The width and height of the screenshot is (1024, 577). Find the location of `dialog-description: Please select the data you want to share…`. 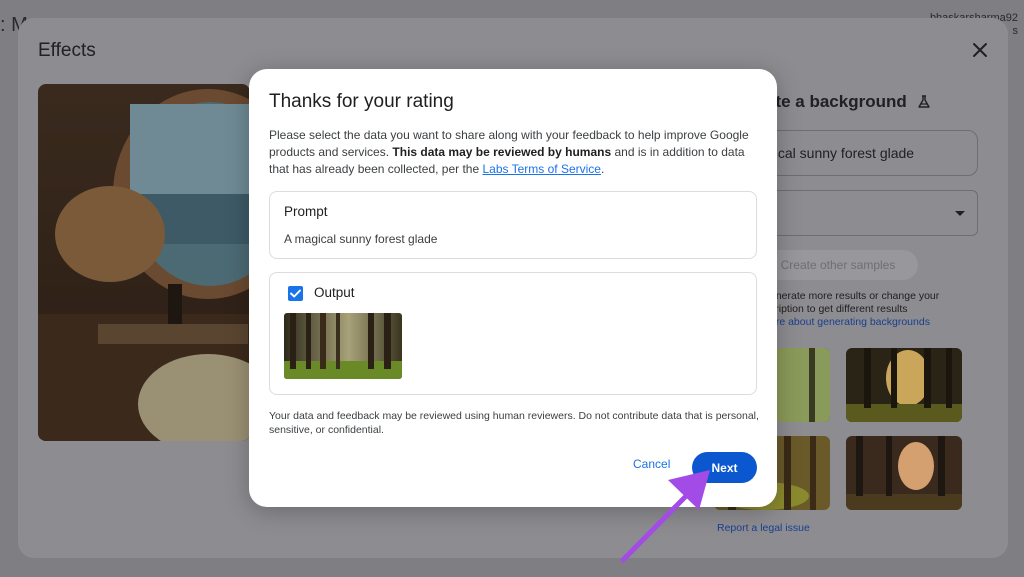

dialog-description: Please select the data you want to share… is located at coordinates (509, 152).